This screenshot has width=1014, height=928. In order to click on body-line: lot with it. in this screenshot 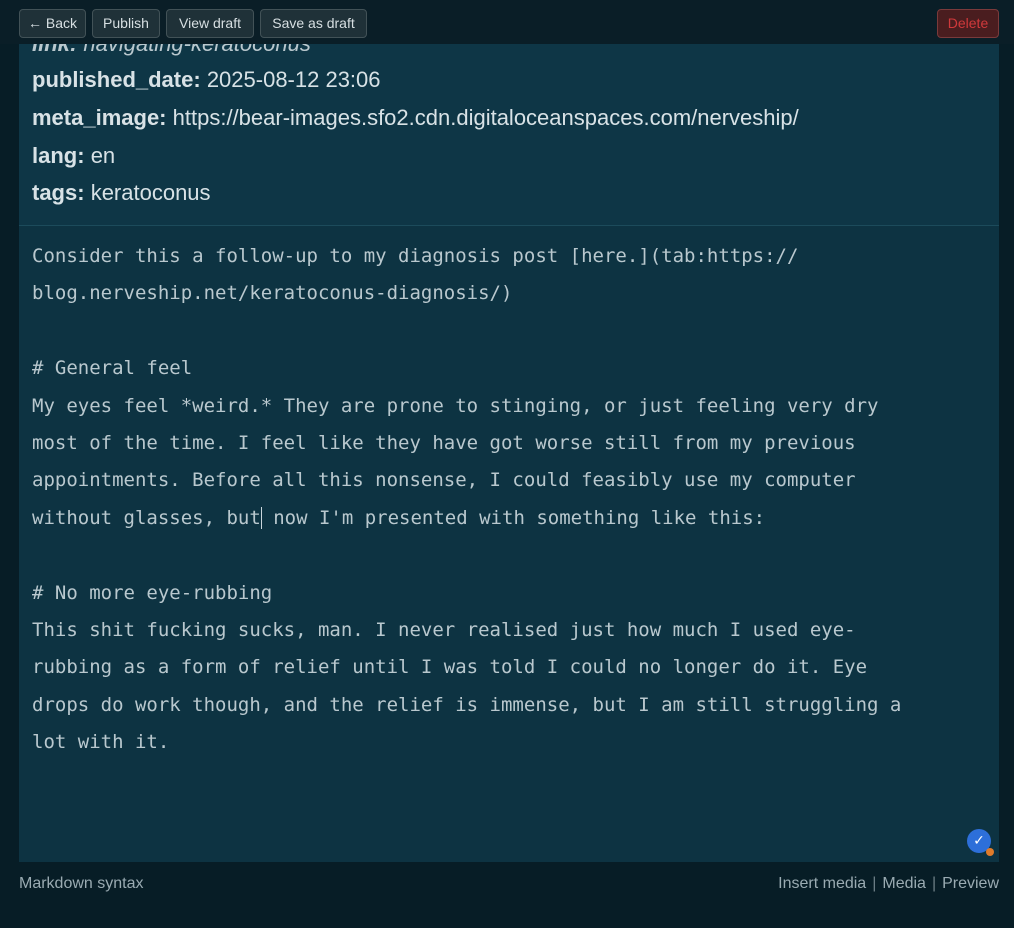, I will do `click(101, 742)`.